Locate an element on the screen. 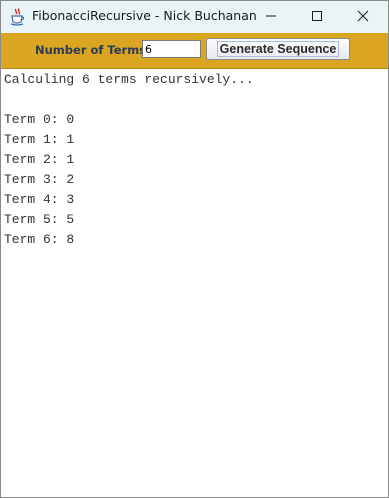  output-line: Term 3: 2 is located at coordinates (39, 179).